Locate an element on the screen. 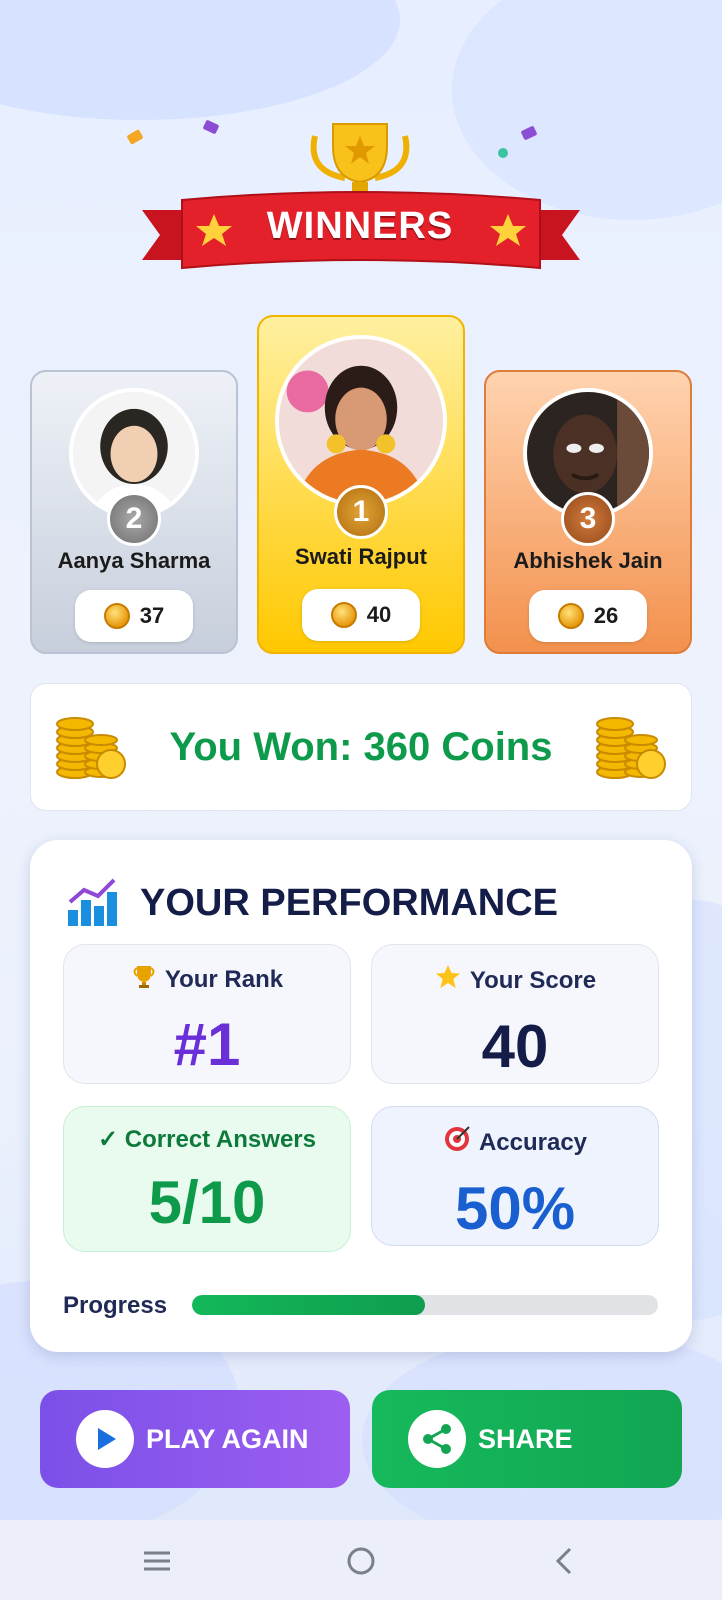  correct-answers-value: 5/10 is located at coordinates (207, 1202).